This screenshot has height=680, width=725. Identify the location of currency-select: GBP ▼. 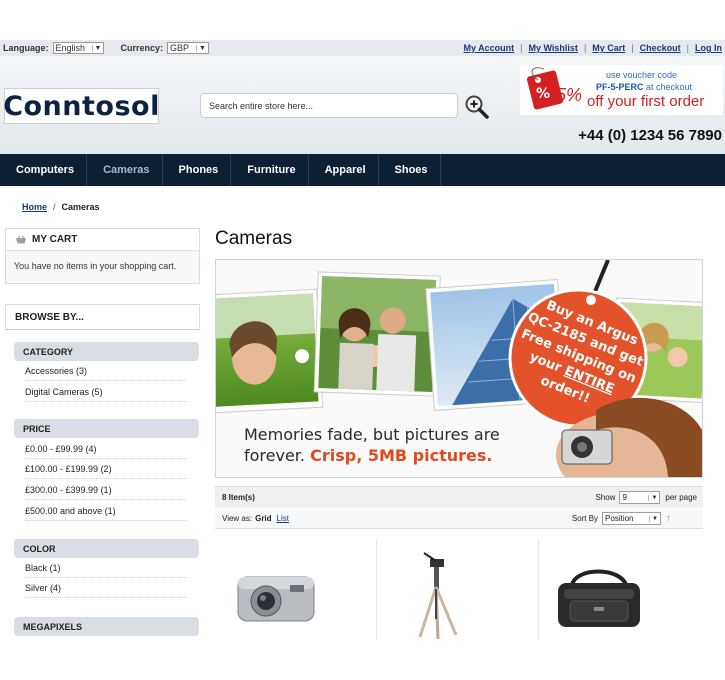
(187, 48).